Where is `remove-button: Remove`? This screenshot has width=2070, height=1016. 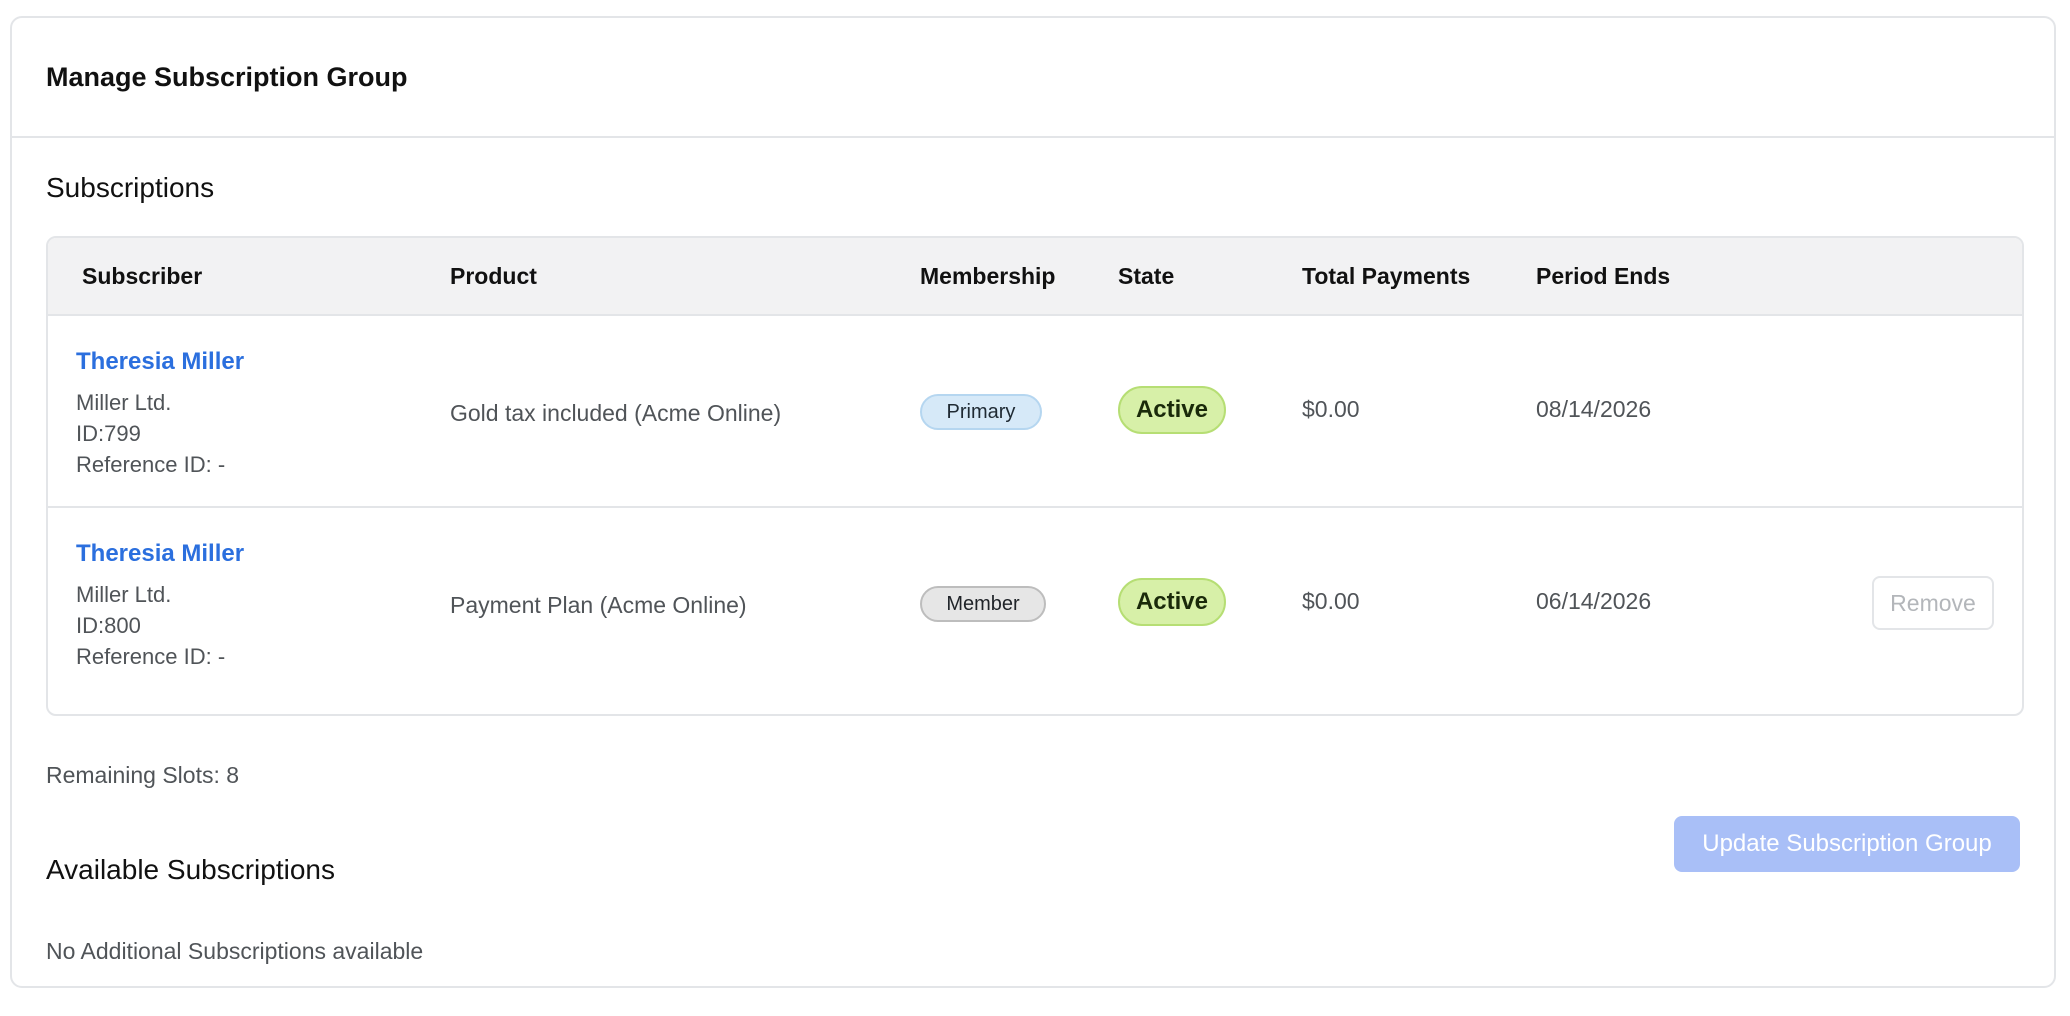 remove-button: Remove is located at coordinates (1933, 603).